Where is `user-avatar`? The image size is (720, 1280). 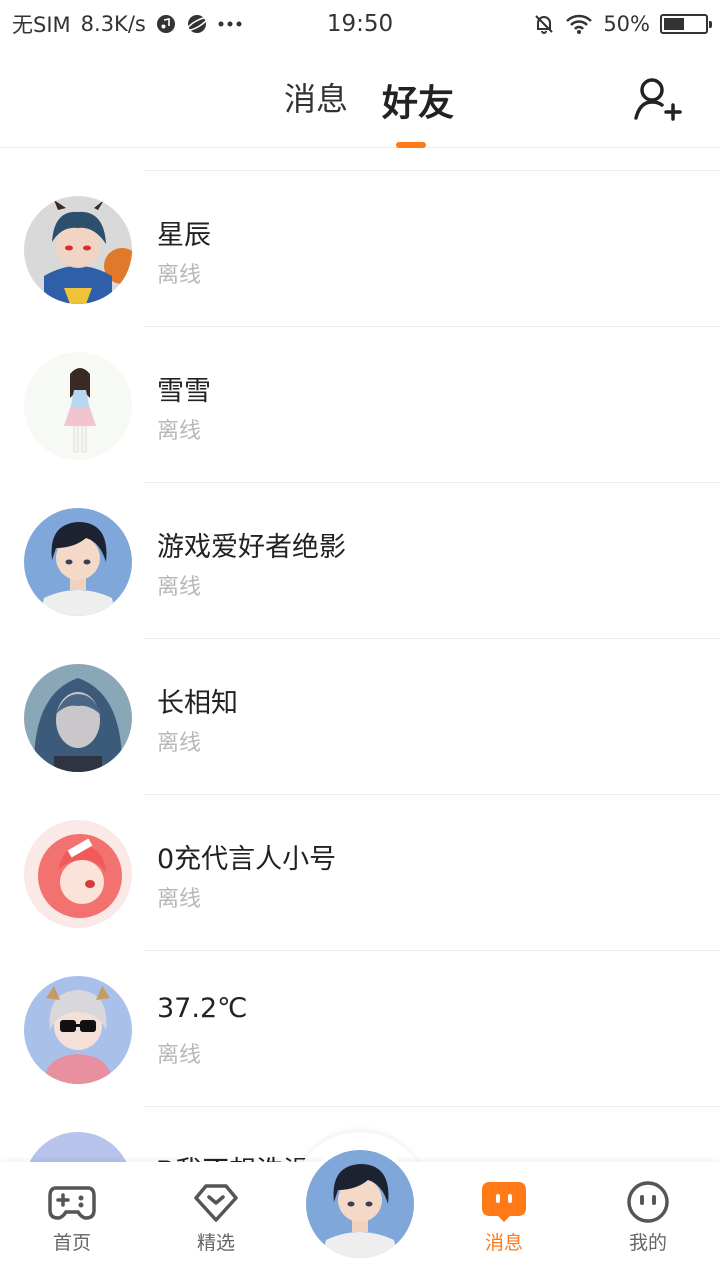 user-avatar is located at coordinates (360, 1204).